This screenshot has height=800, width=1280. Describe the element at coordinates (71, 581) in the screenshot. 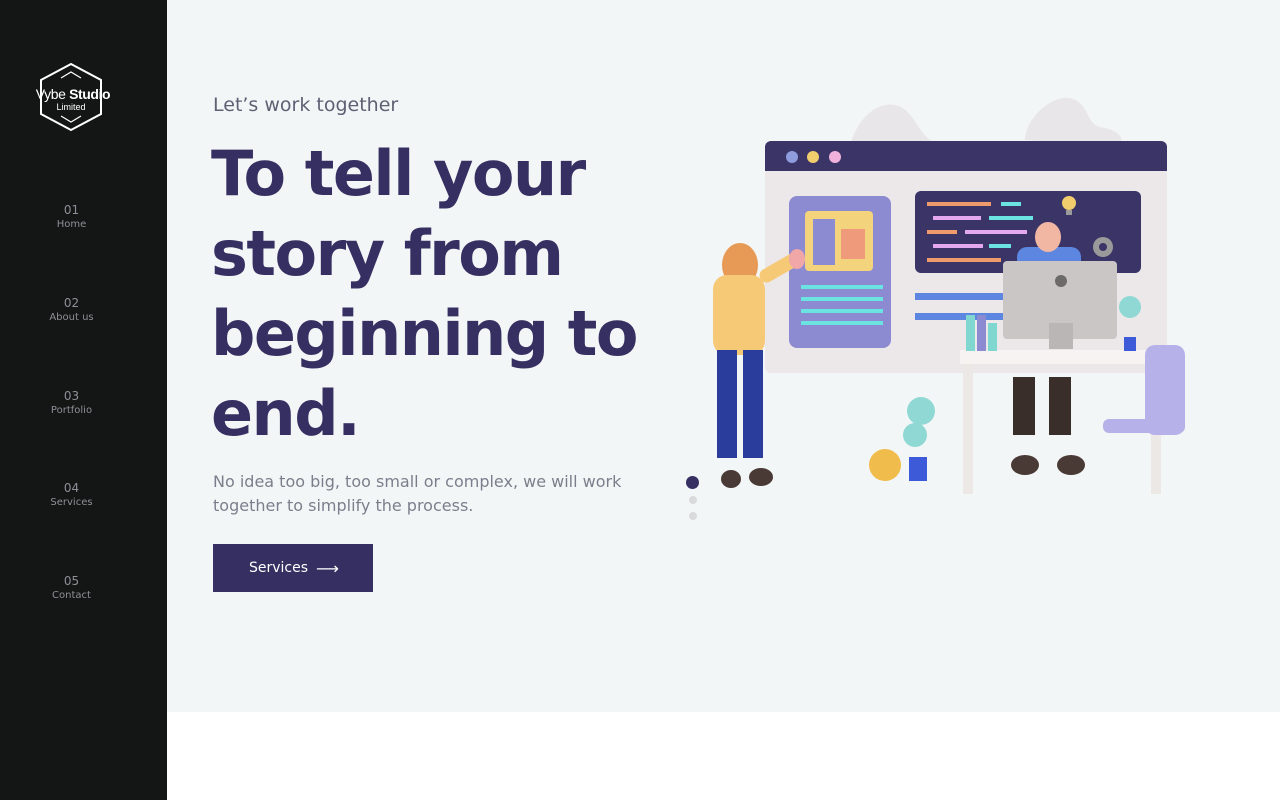

I see `nav-number: 05` at that location.